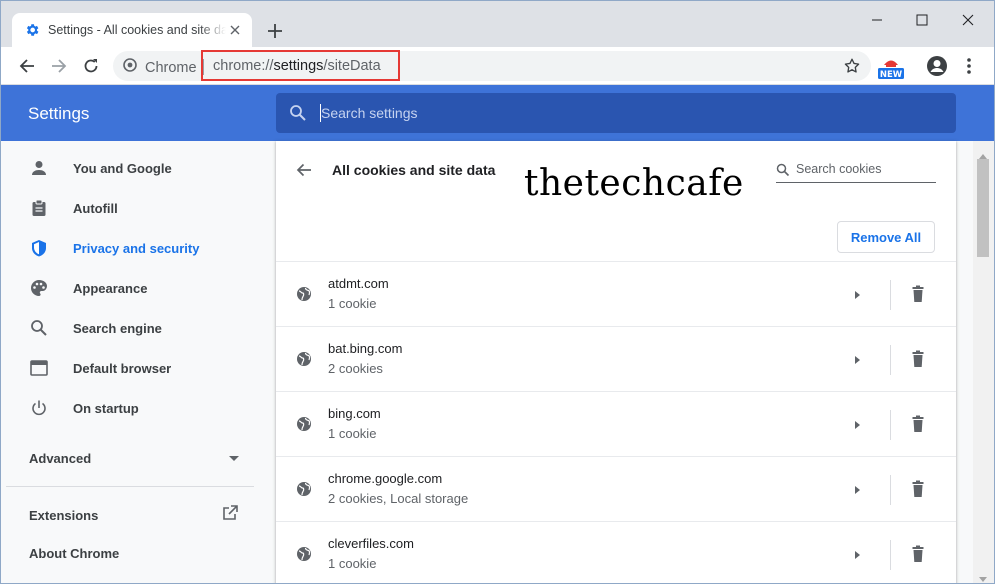 This screenshot has width=995, height=584. I want to click on page-title: All cookies and site data, so click(414, 170).